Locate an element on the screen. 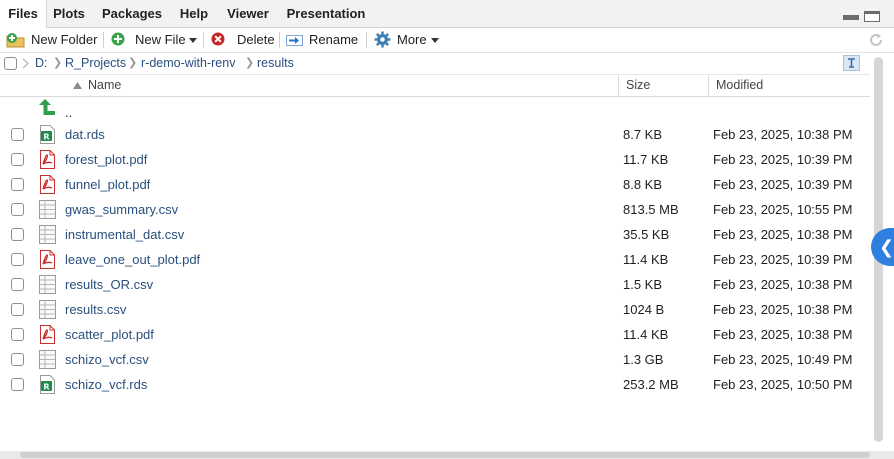  refresh-icon is located at coordinates (876, 40).